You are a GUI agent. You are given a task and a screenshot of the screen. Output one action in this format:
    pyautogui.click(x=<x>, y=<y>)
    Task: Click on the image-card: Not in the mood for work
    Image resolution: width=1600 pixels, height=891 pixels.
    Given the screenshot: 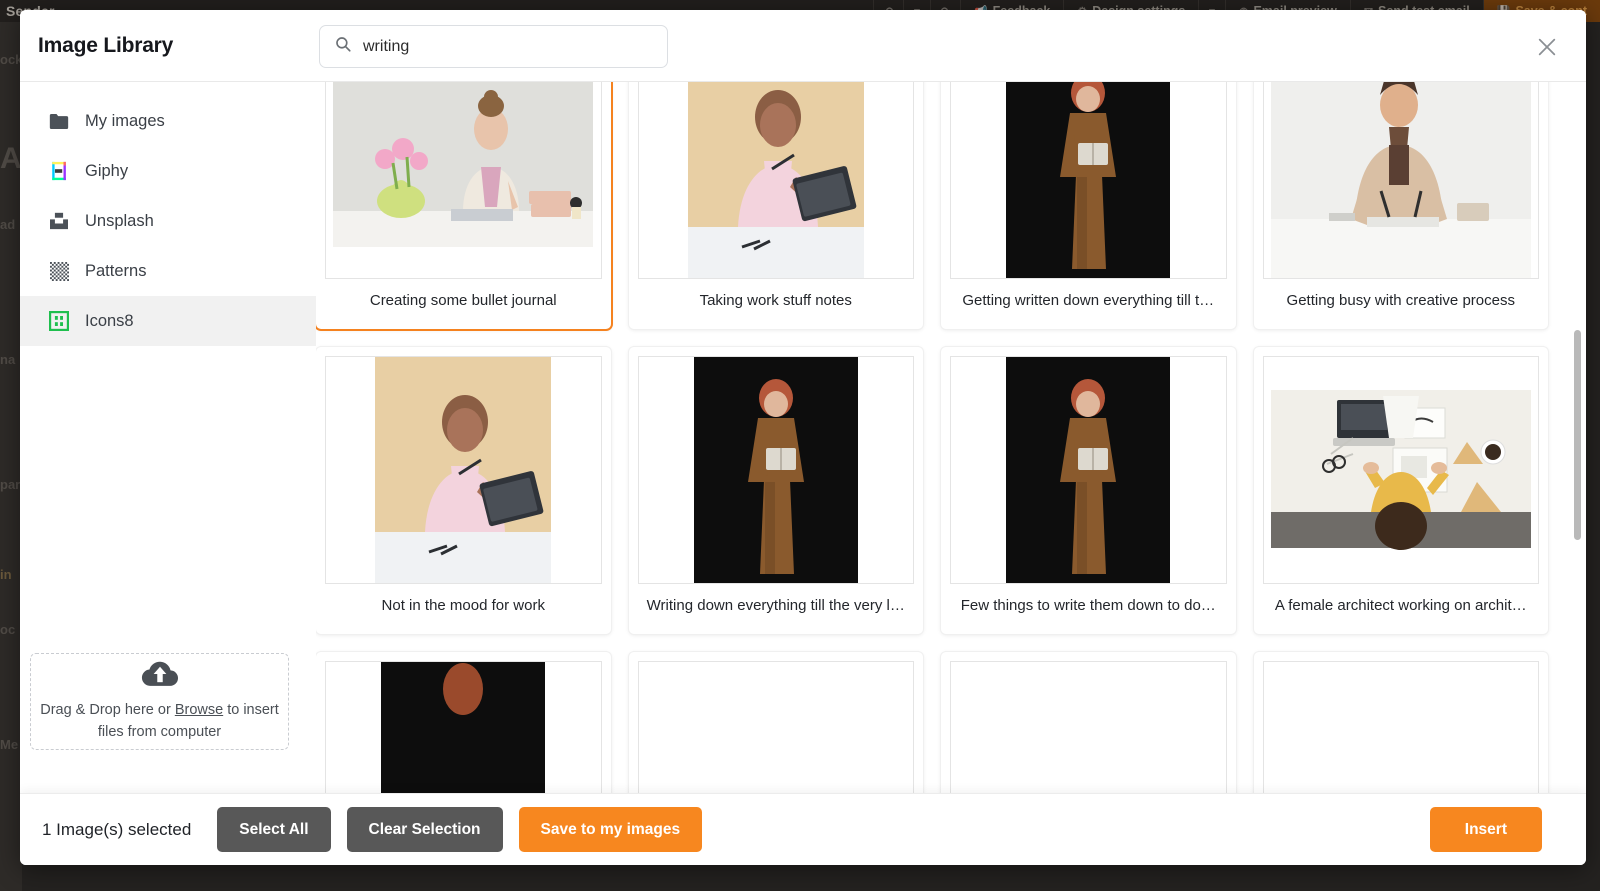 What is the action you would take?
    pyautogui.click(x=463, y=490)
    